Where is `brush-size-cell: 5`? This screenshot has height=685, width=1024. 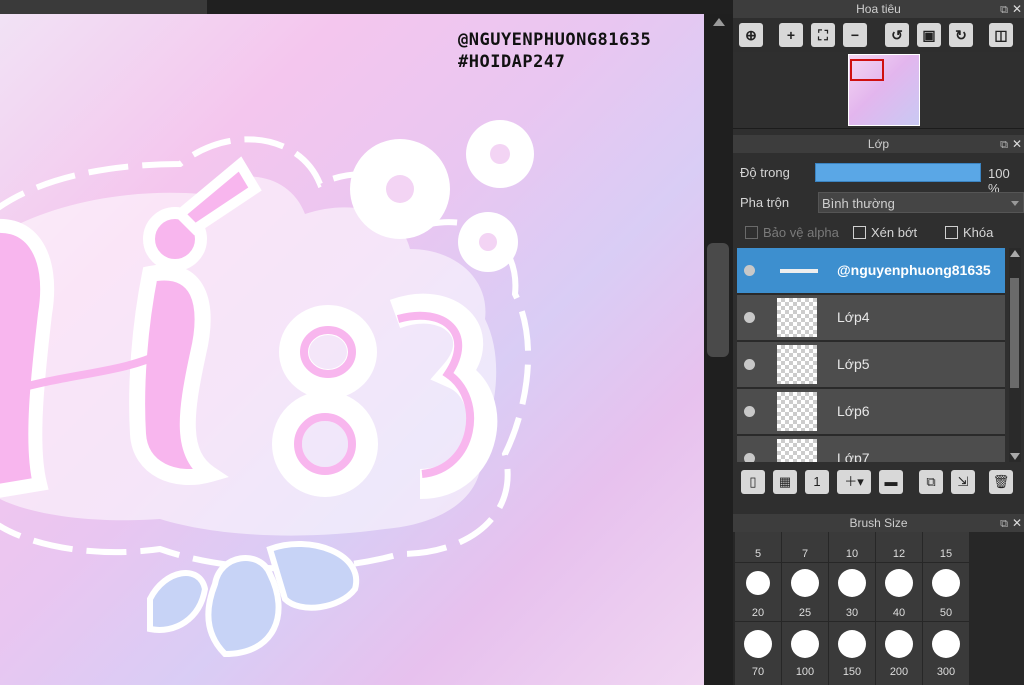
brush-size-cell: 5 is located at coordinates (758, 547).